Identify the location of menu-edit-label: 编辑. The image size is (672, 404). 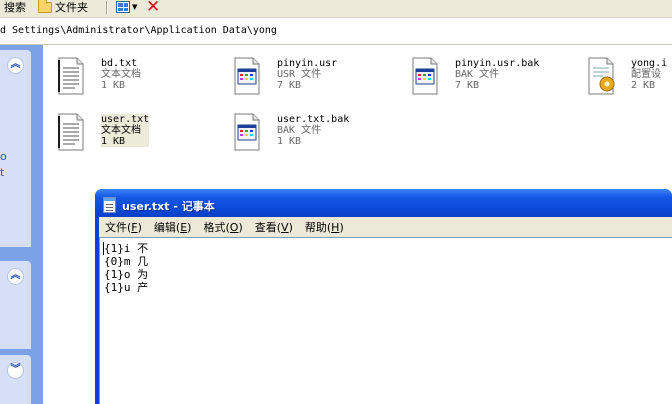
(164, 227).